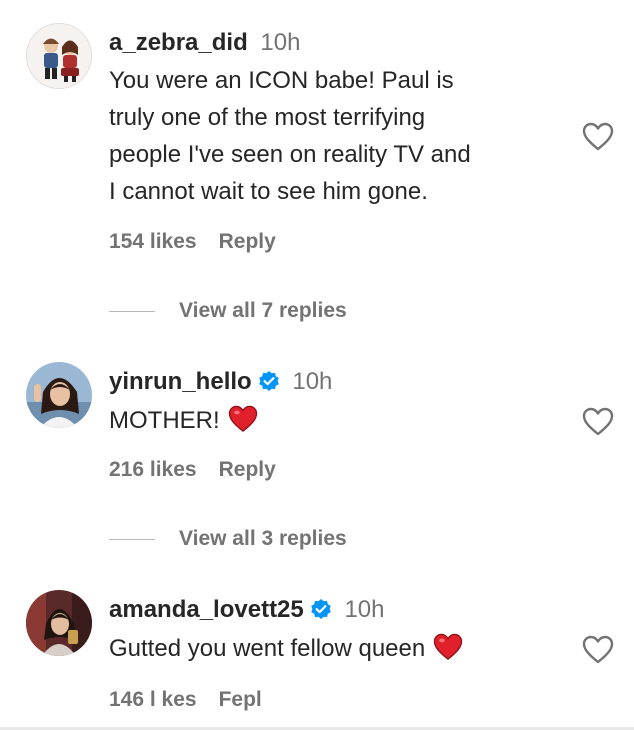  Describe the element at coordinates (267, 648) in the screenshot. I see `comment-text-line: Gutted you went fellow queen` at that location.